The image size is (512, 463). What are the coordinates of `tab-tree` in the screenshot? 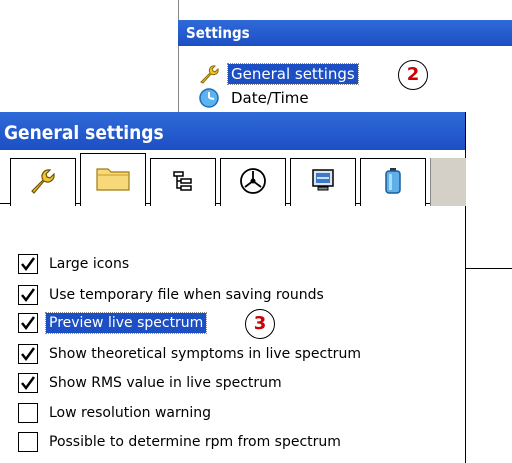 It's located at (183, 182).